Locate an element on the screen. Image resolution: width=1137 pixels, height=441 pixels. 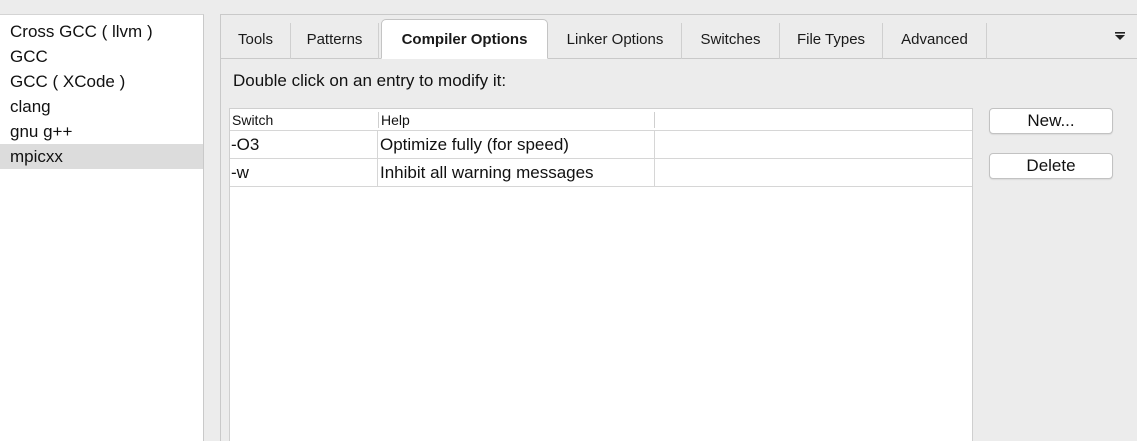
column-divider is located at coordinates (654, 120).